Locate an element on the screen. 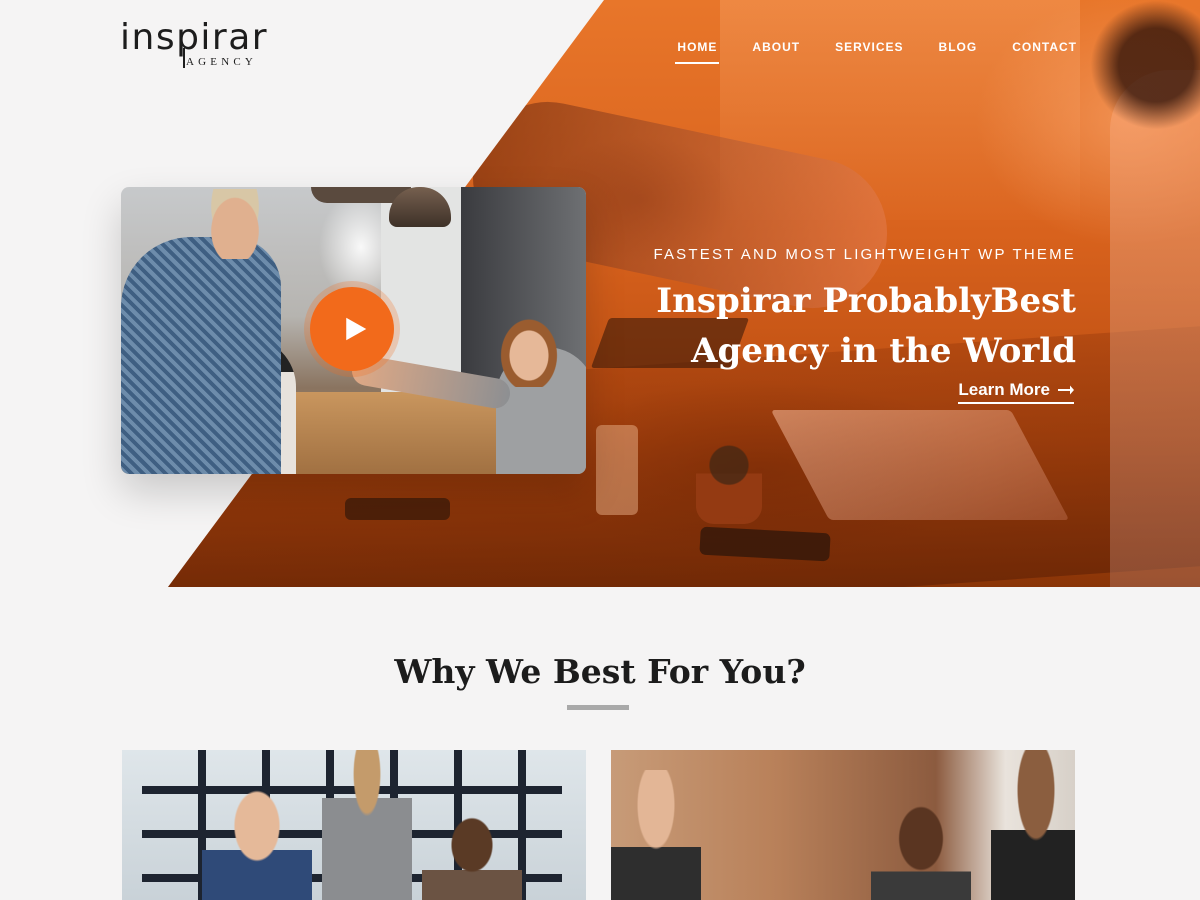 This screenshot has height=900, width=1200. play-icon is located at coordinates (355, 329).